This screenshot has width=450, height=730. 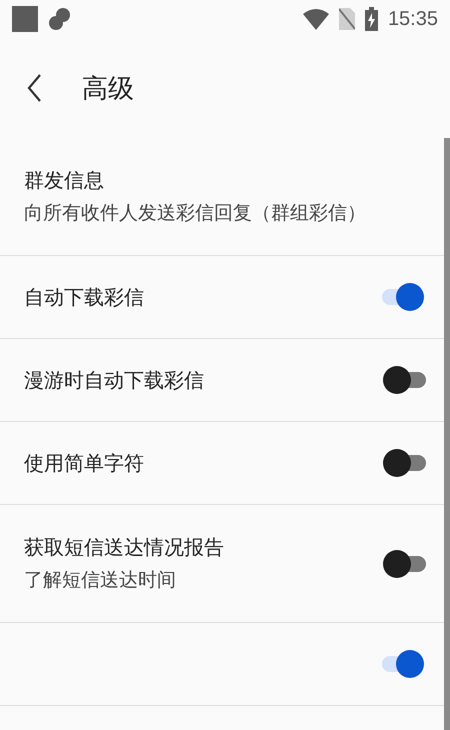 I want to click on wifi-icon, so click(x=315, y=19).